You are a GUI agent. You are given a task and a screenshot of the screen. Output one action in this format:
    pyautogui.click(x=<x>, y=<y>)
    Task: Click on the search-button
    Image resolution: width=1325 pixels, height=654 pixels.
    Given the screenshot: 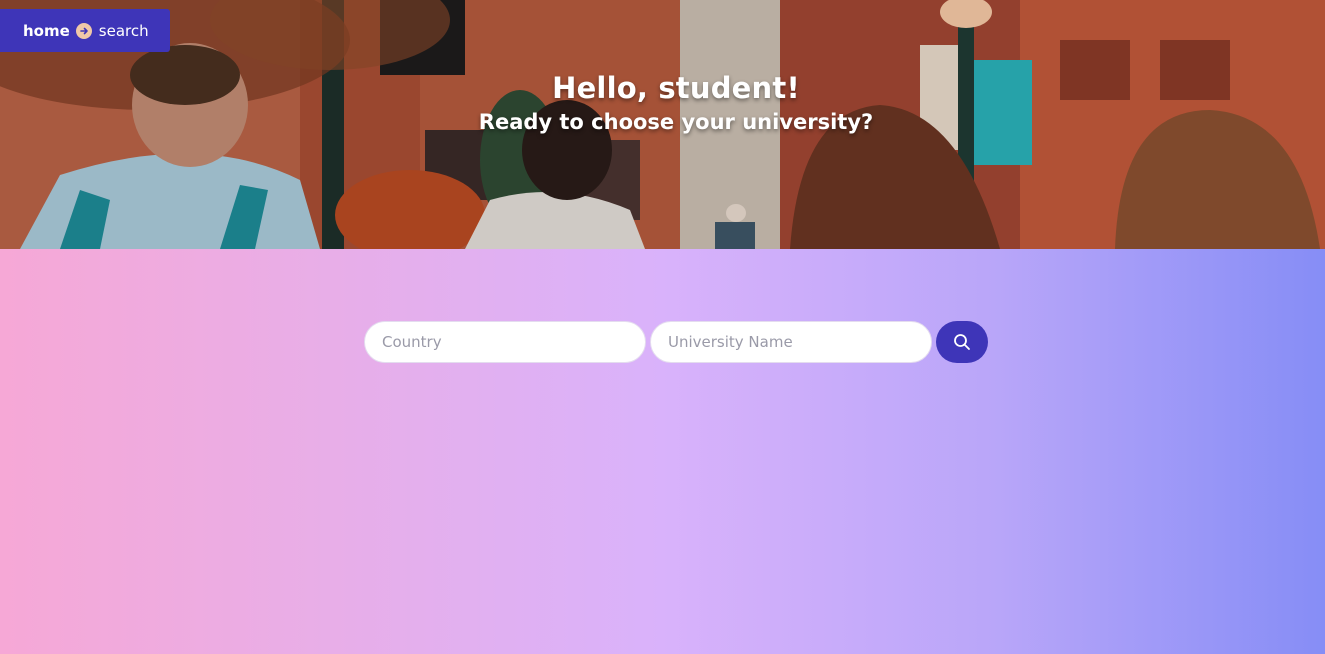 What is the action you would take?
    pyautogui.click(x=962, y=342)
    